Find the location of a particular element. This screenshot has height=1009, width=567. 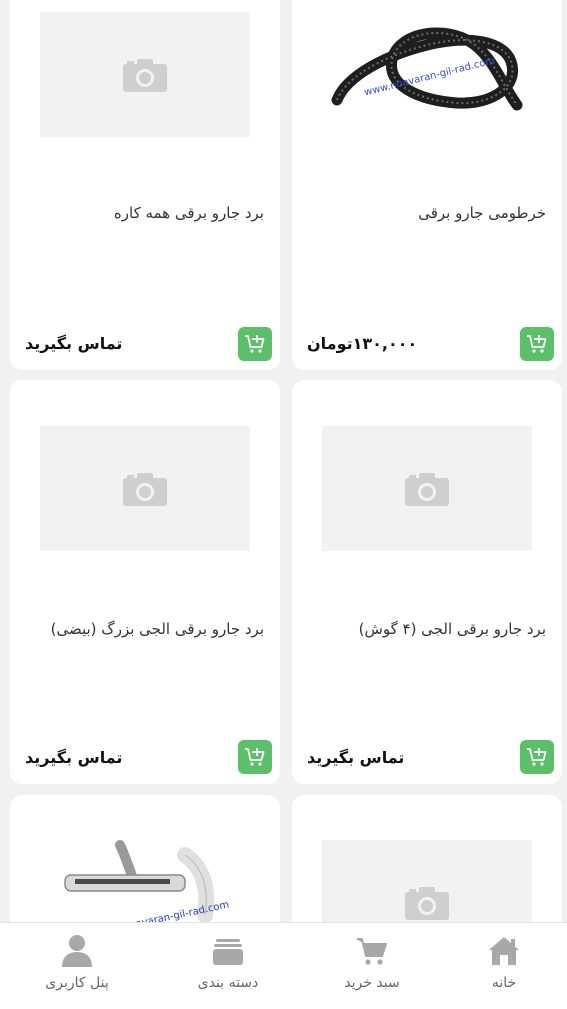

nav-label-cart: سبد خرید is located at coordinates (372, 983).